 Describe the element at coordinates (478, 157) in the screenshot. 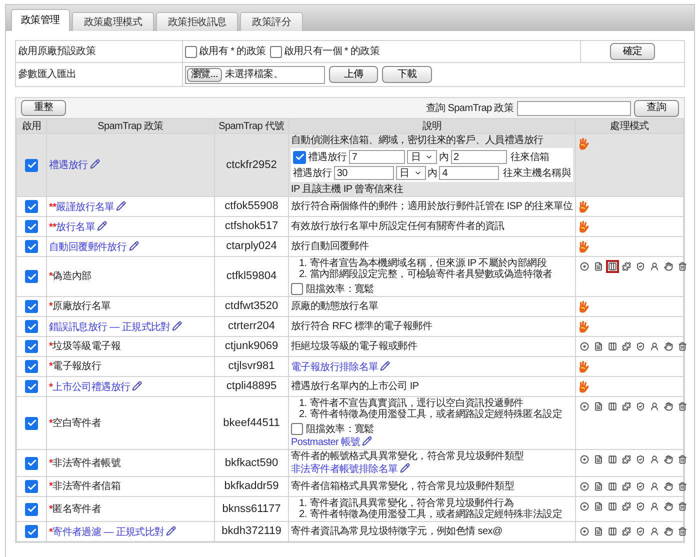

I see `count-field: 2` at that location.